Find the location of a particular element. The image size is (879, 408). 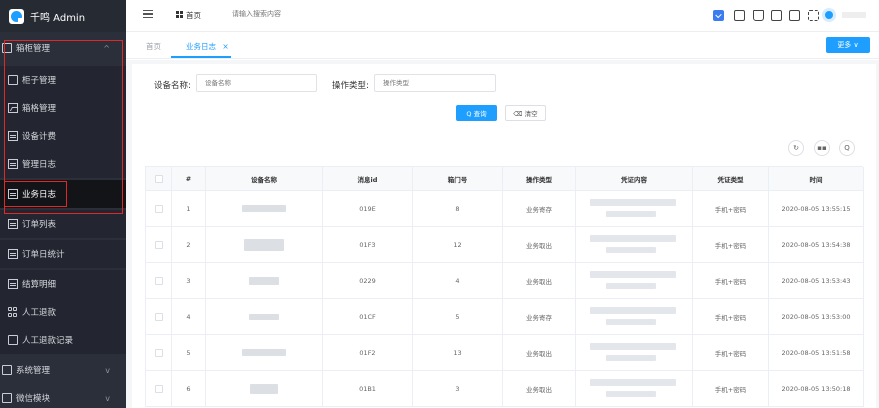

table-row: 1 019E 8 业务寄存 手机+密码 2020-08-05 13:55:15 is located at coordinates (505, 209).